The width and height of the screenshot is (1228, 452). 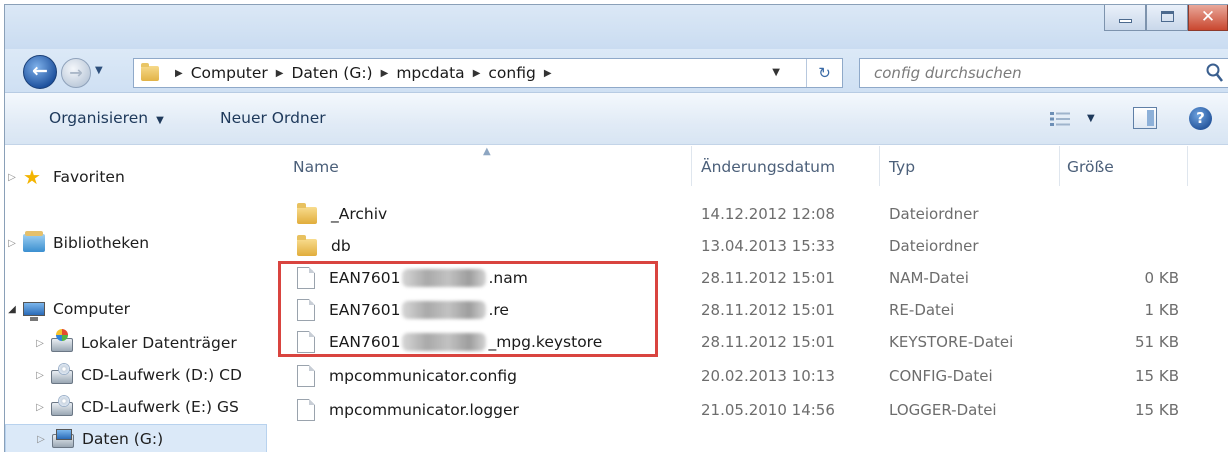 I want to click on search-input, so click(x=1025, y=73).